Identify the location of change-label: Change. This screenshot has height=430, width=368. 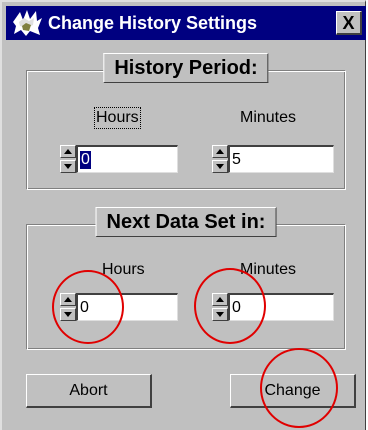
(292, 390).